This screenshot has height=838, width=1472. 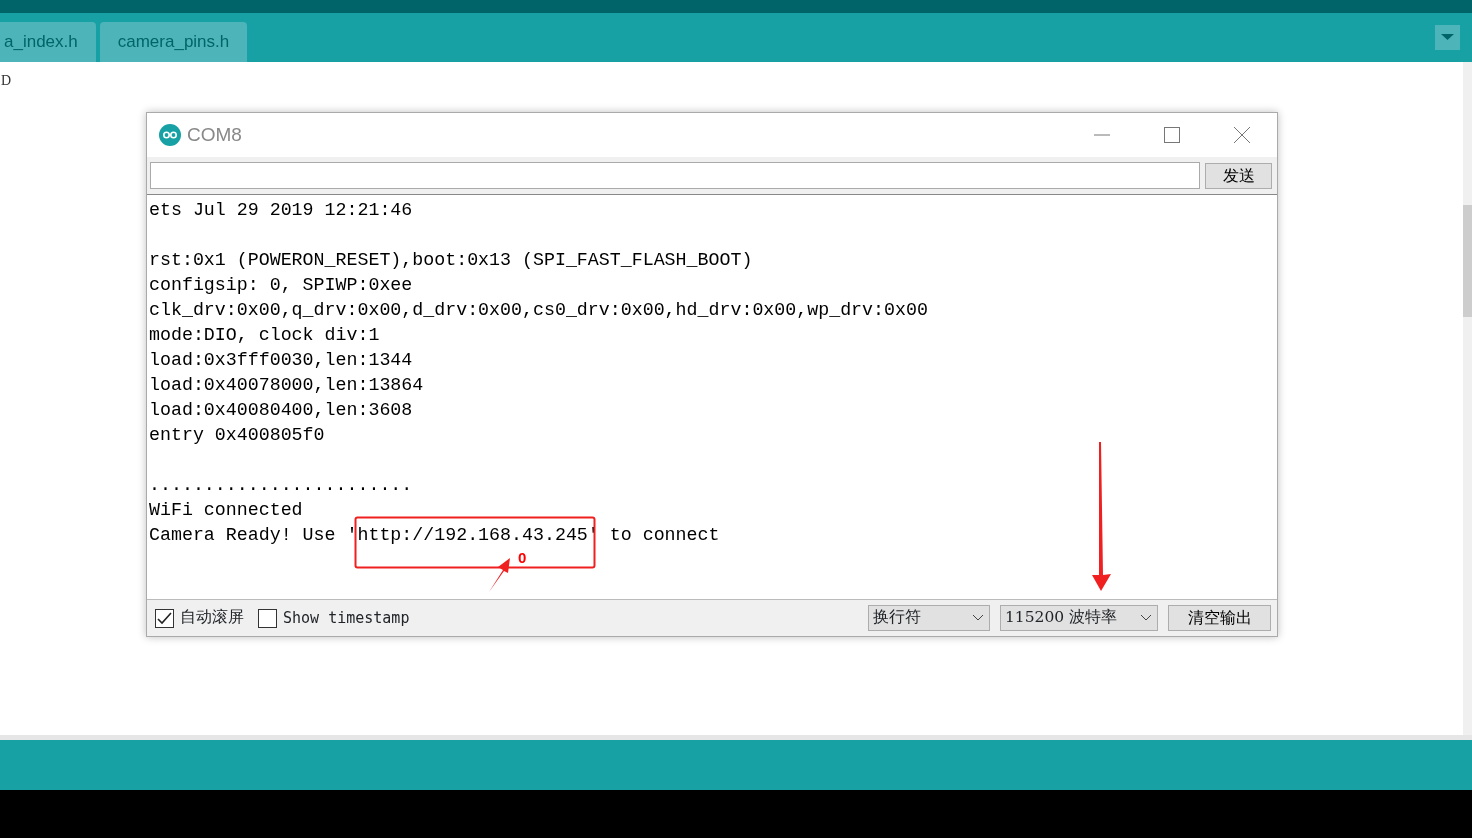 I want to click on checkbox-label: Show timestamp, so click(x=346, y=618).